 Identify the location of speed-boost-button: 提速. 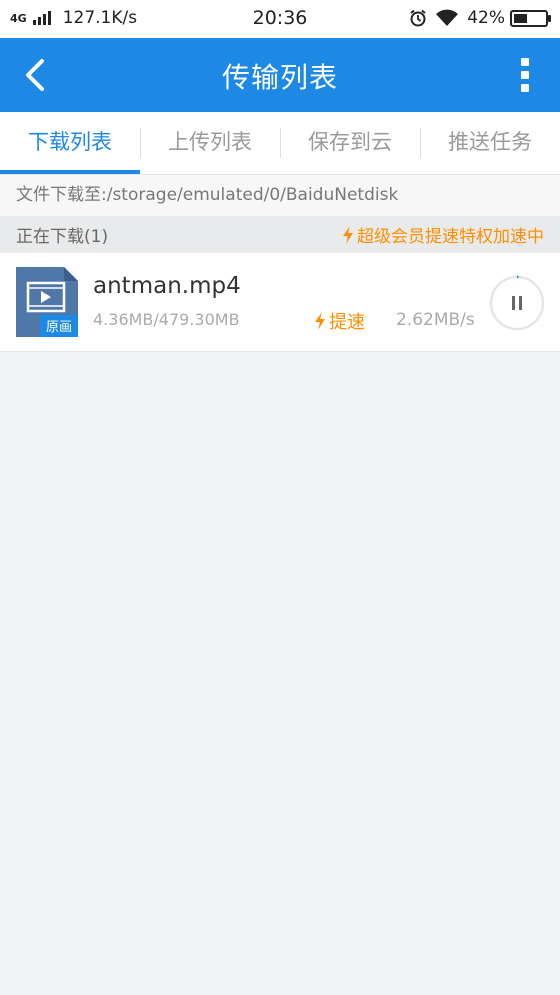
(339, 321).